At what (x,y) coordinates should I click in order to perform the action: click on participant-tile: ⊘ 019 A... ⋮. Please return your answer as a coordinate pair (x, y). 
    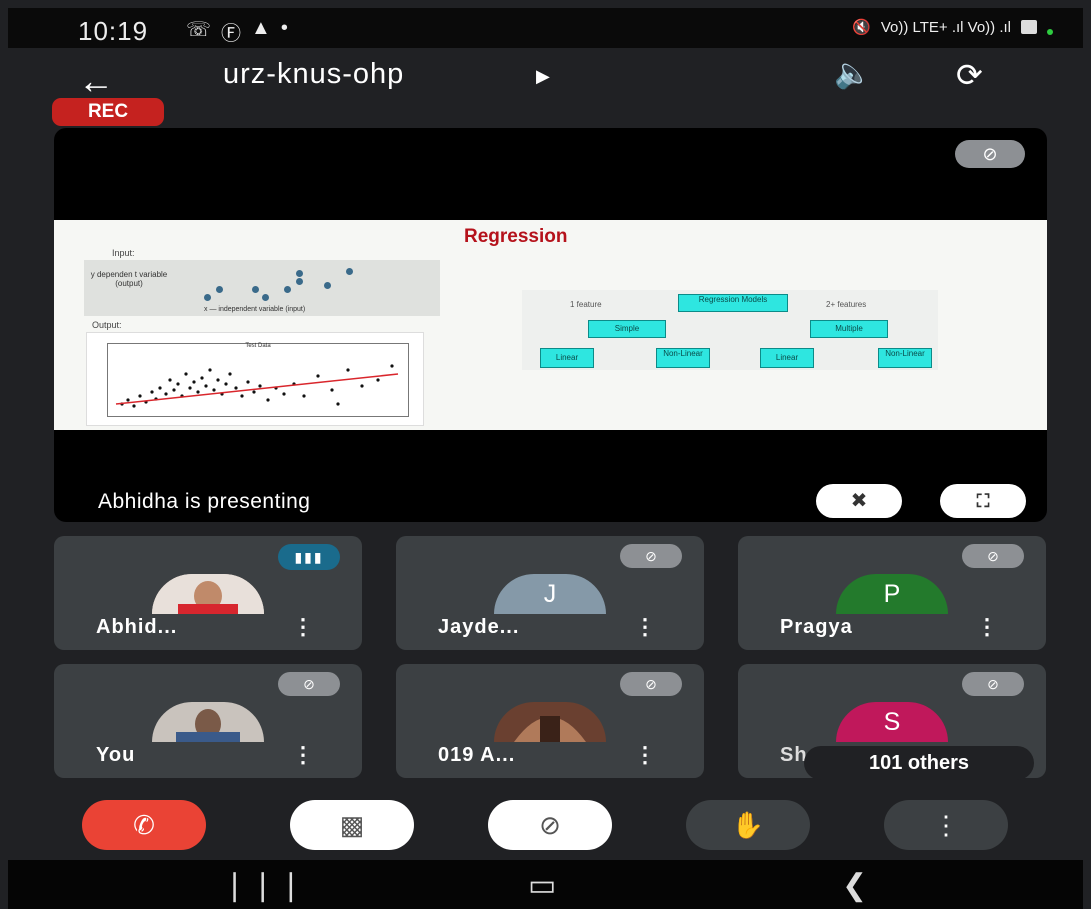
    Looking at the image, I should click on (550, 721).